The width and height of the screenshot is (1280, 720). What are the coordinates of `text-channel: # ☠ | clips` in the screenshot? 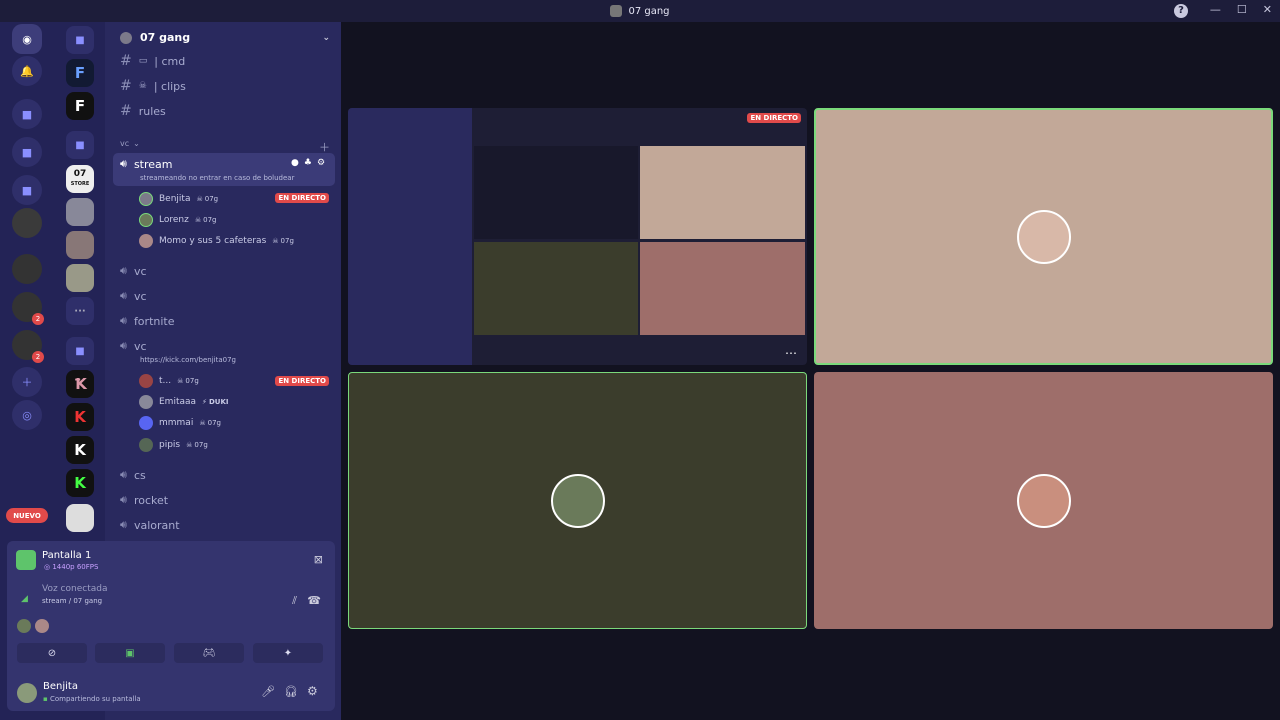 It's located at (153, 86).